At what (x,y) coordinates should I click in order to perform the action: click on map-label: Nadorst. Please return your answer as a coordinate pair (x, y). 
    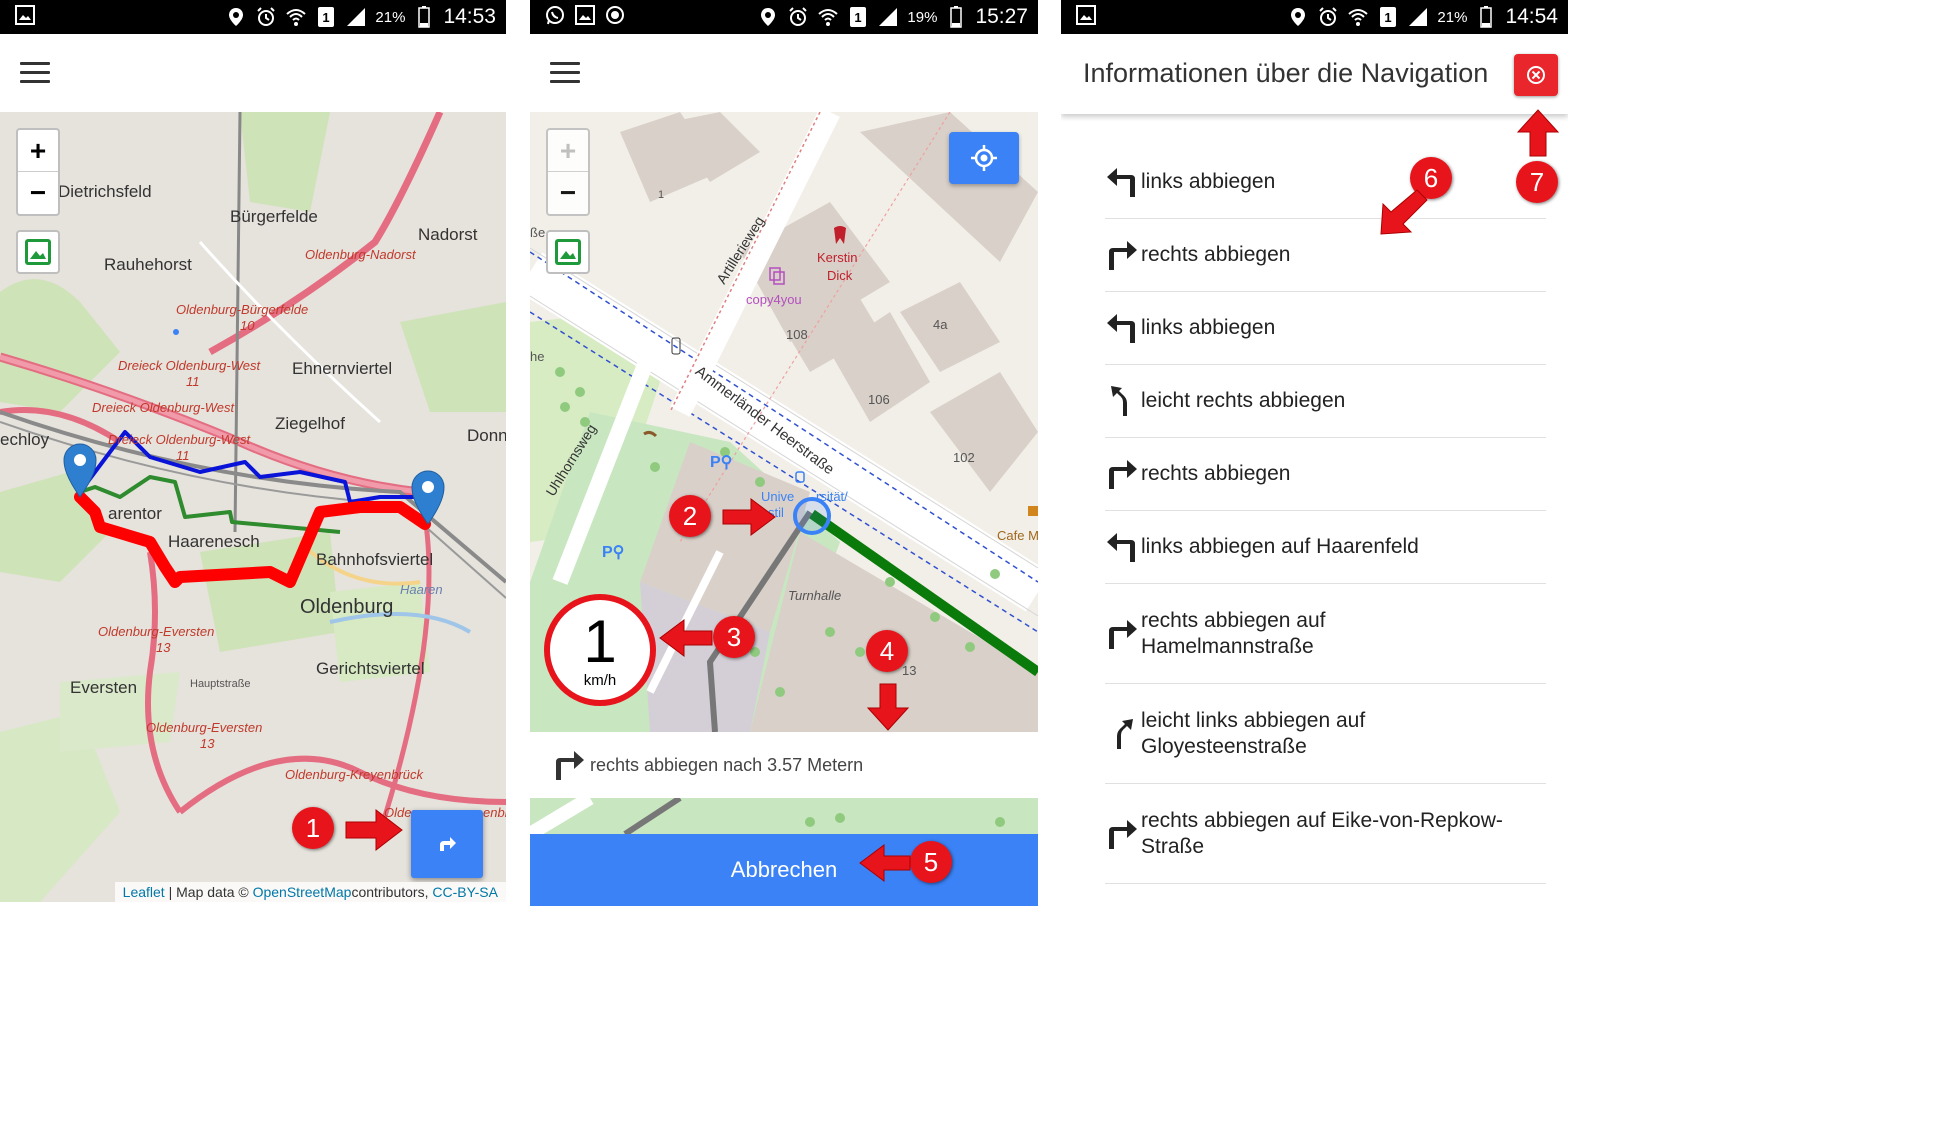
    Looking at the image, I should click on (448, 234).